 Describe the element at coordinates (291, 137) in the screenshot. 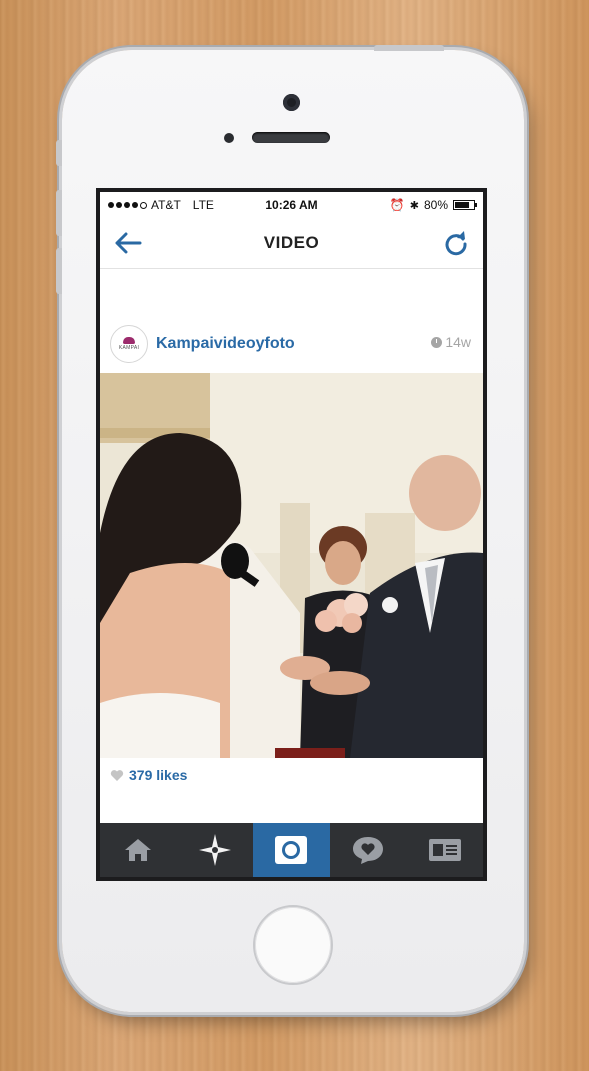

I see `earpiece-speaker` at that location.